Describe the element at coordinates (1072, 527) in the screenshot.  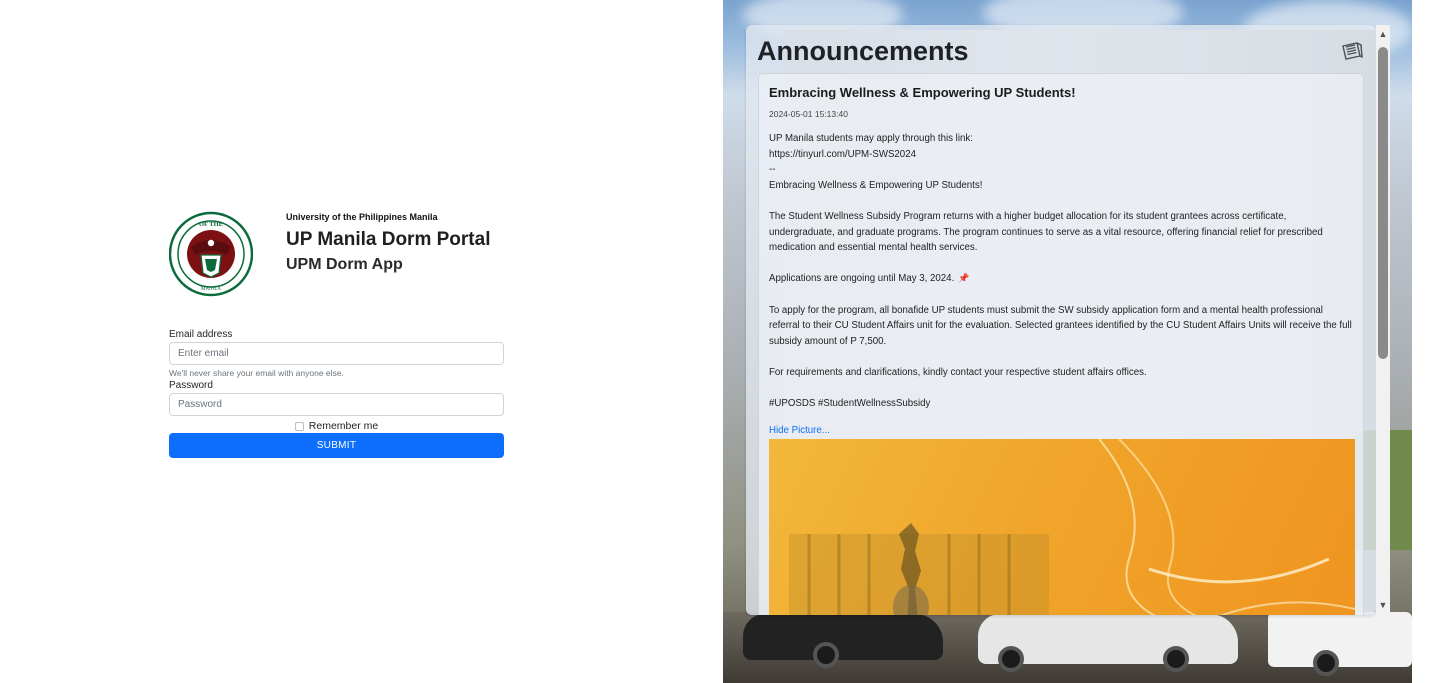
I see `poster-artwork` at that location.